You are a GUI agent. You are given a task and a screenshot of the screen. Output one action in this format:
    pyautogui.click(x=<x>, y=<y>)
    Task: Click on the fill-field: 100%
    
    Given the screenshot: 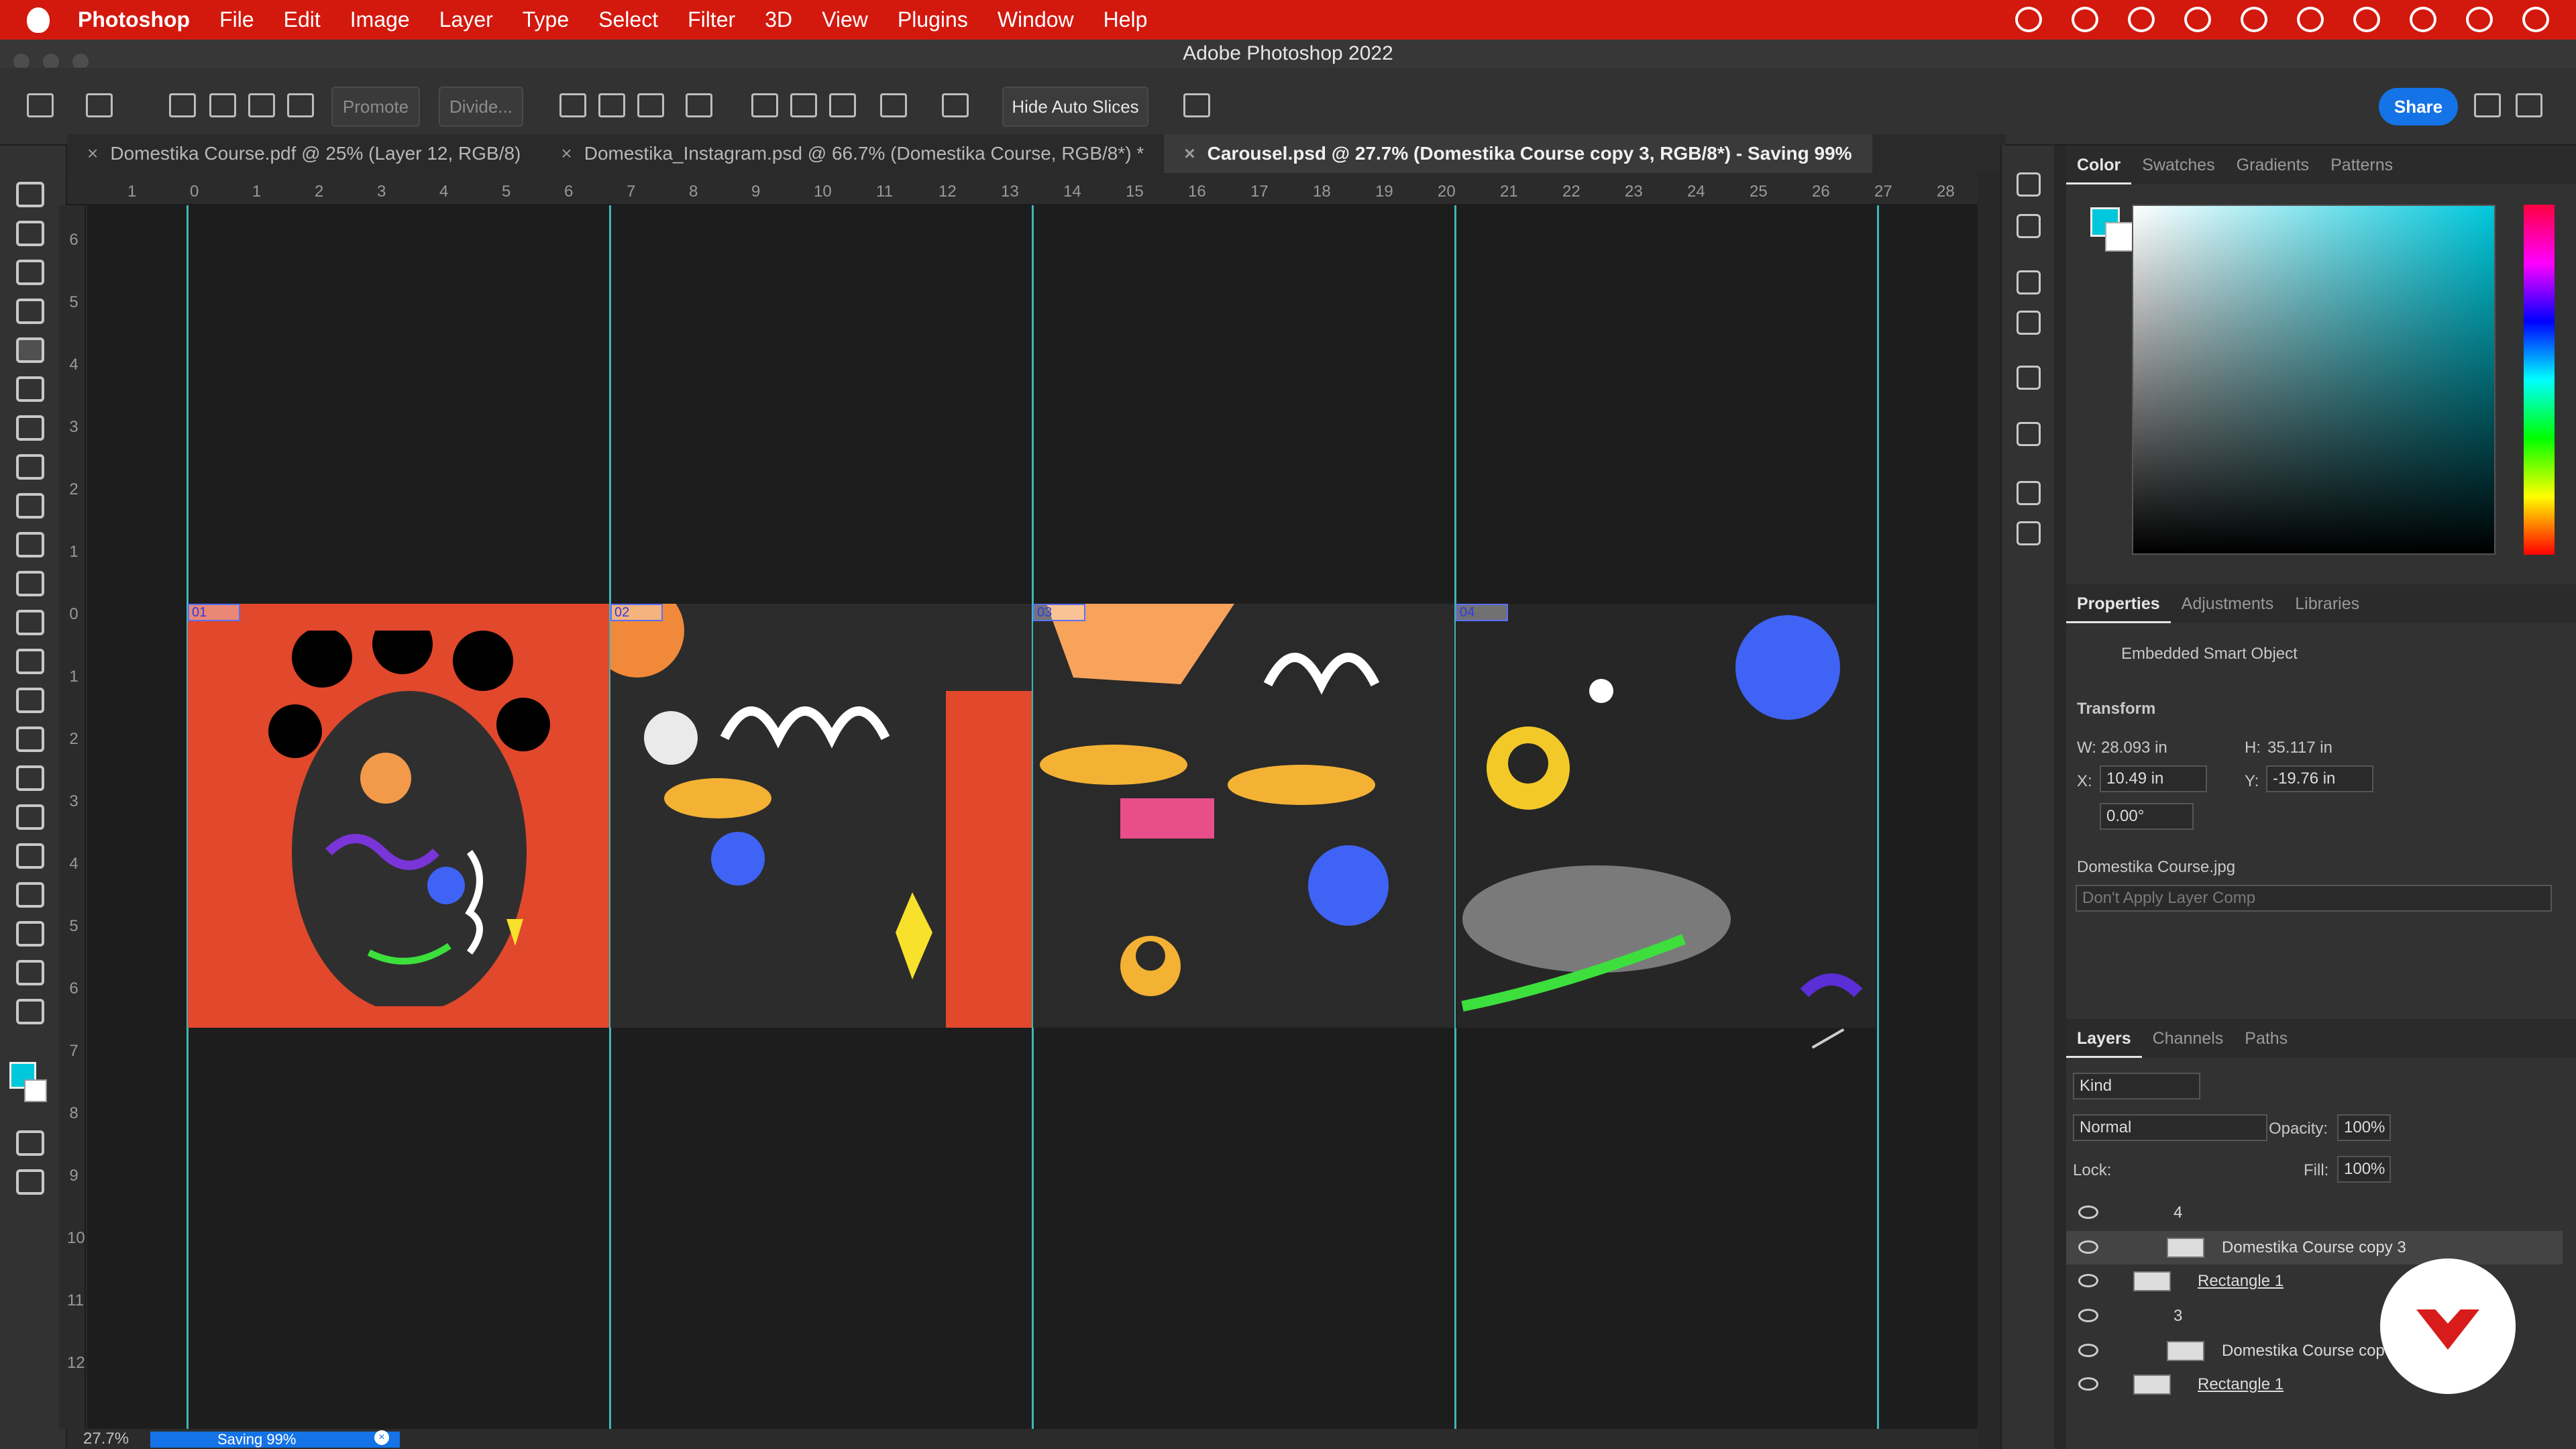 What is the action you would take?
    pyautogui.click(x=2364, y=1169)
    